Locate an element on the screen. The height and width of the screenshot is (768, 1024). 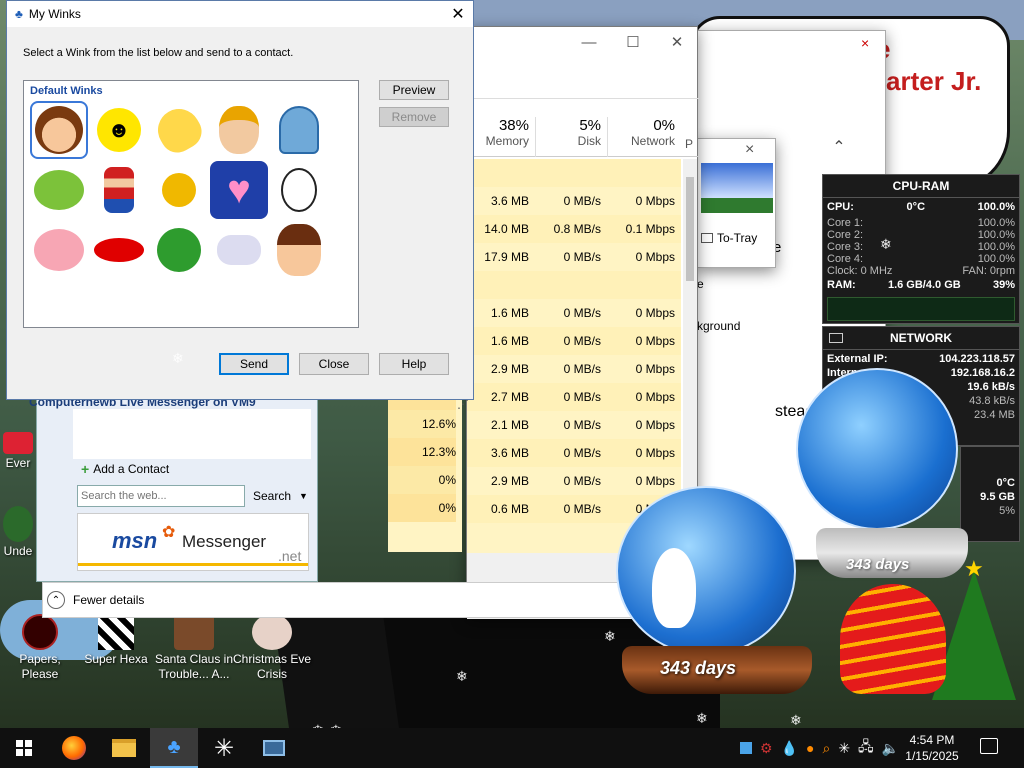
desktop-icon-super-hexa: Super Hexa is located at coordinates (116, 640).